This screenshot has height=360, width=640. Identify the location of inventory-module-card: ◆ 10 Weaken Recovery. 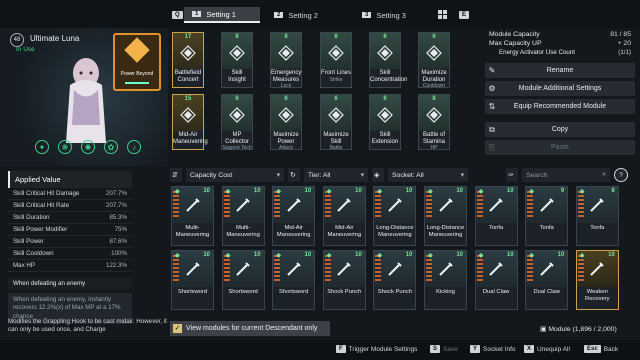
(597, 280).